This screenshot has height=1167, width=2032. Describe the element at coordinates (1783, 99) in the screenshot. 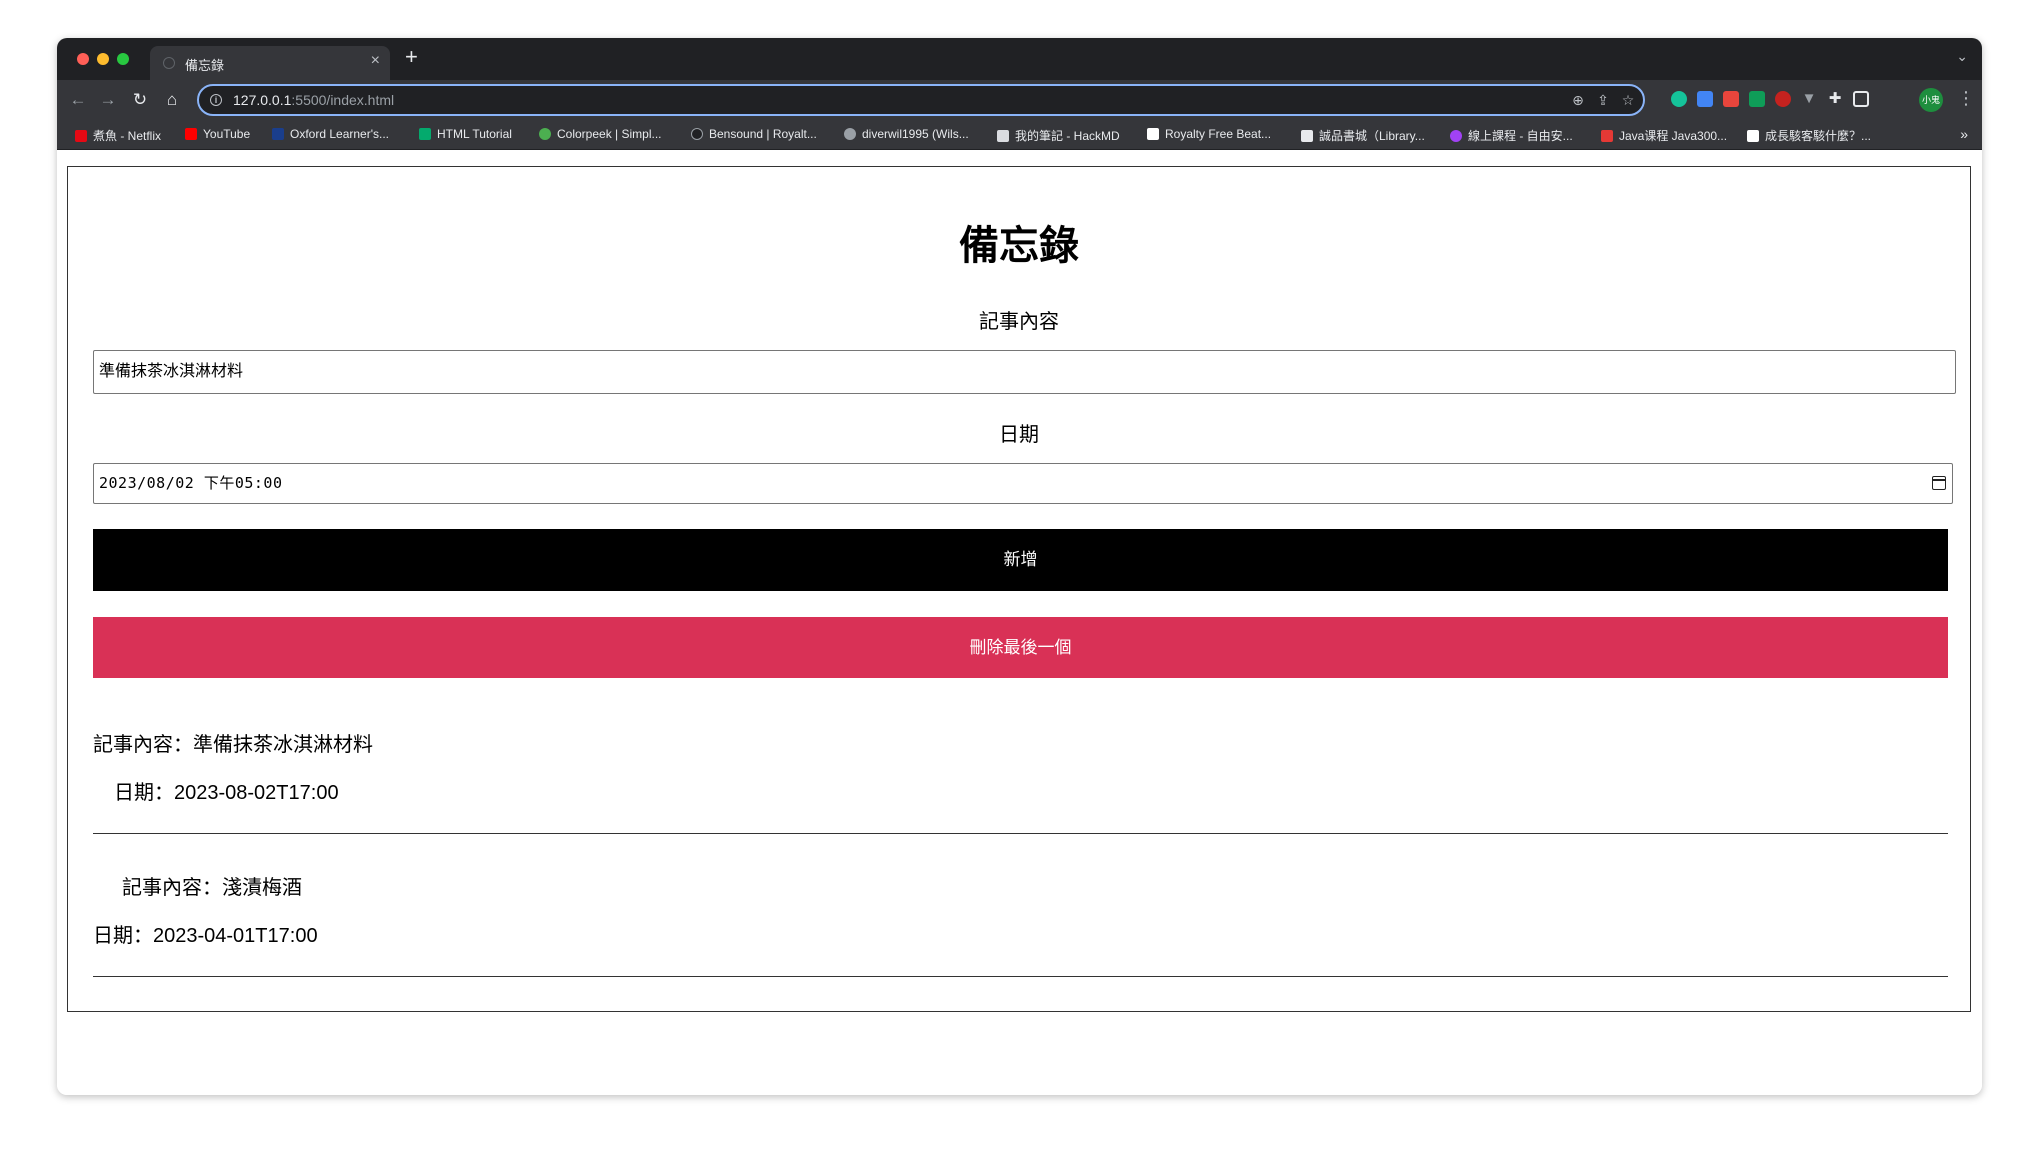

I see `gear-extension-icon` at that location.